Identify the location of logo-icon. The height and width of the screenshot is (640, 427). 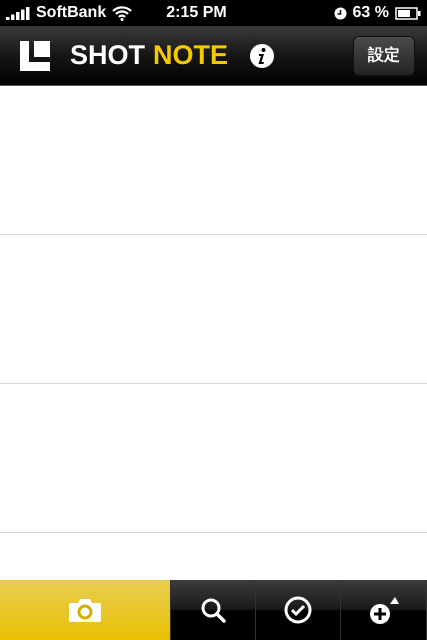
(35, 55).